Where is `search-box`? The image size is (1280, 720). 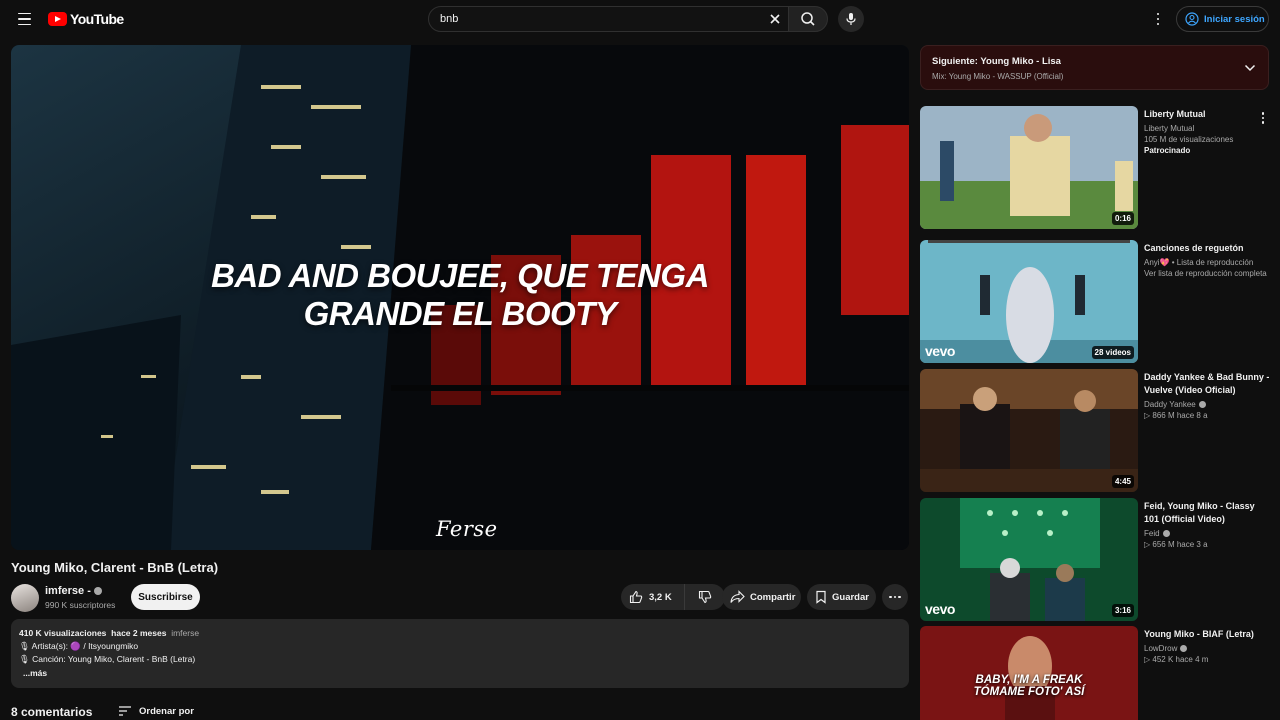
search-box is located at coordinates (609, 19).